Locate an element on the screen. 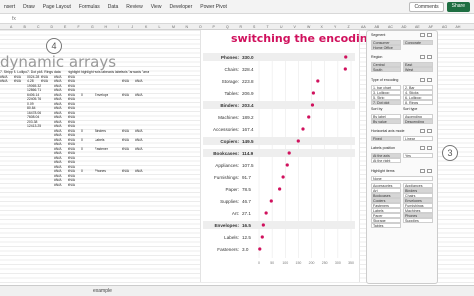 Image resolution: width=474 pixels, height=296 pixels. value-label: 12.5 is located at coordinates (246, 237).